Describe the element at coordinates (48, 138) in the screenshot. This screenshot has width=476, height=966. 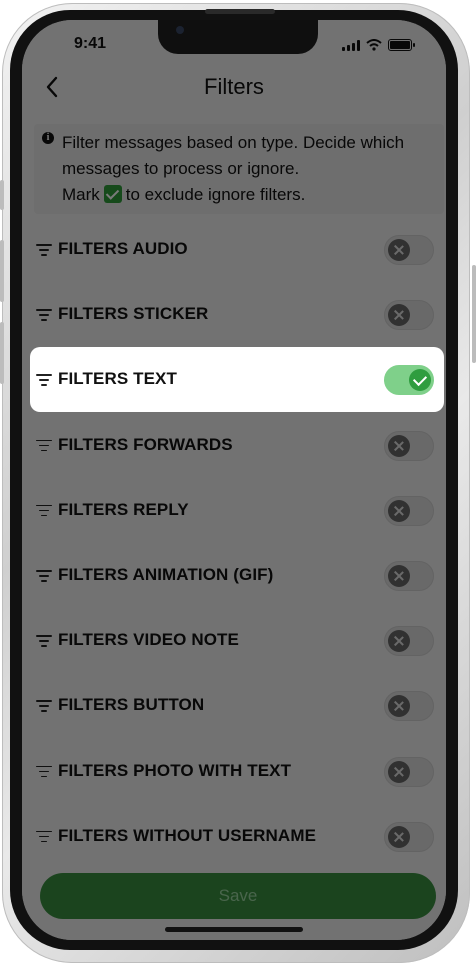
I see `info-icon: i` at that location.